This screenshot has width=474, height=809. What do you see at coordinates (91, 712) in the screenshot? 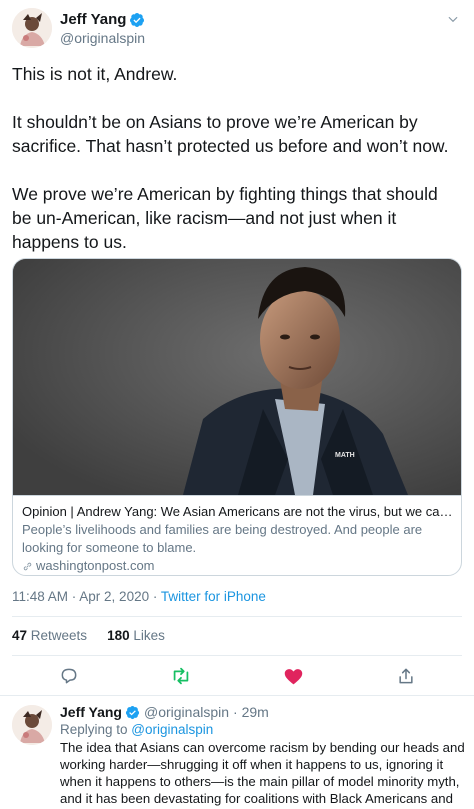
I see `reply-author-name: Jeff Yang` at bounding box center [91, 712].